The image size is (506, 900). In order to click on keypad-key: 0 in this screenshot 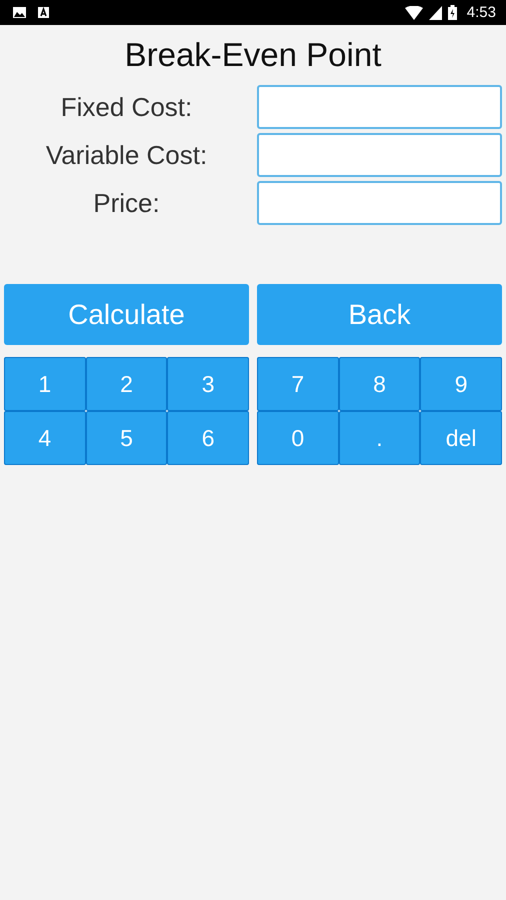, I will do `click(298, 438)`.